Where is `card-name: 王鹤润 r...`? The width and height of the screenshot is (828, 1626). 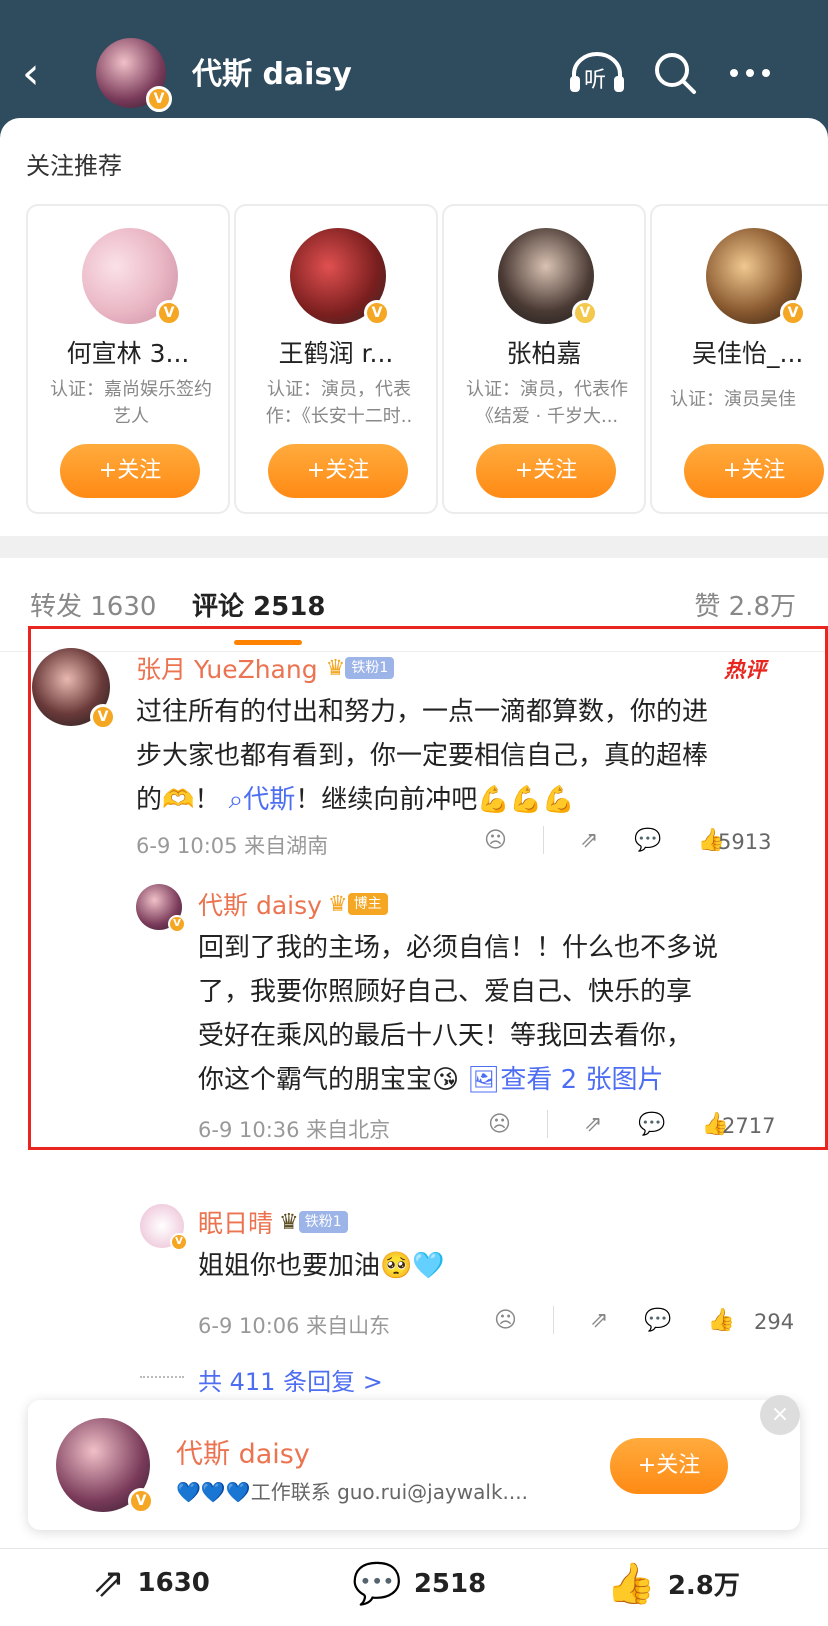
card-name: 王鹤润 r... is located at coordinates (336, 353).